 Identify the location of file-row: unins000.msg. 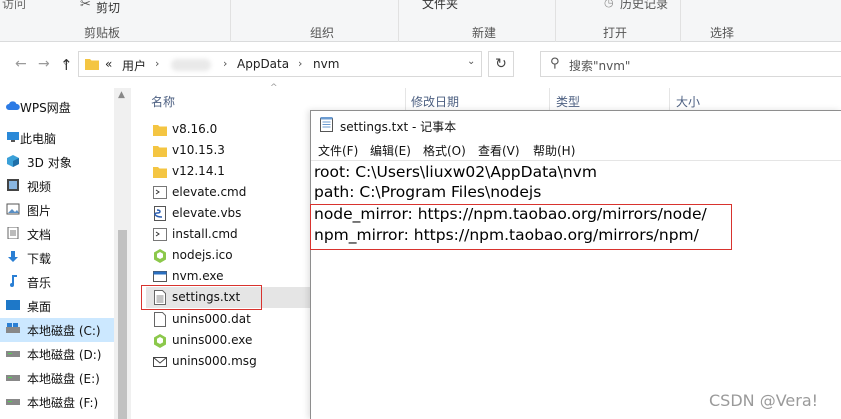
(228, 361).